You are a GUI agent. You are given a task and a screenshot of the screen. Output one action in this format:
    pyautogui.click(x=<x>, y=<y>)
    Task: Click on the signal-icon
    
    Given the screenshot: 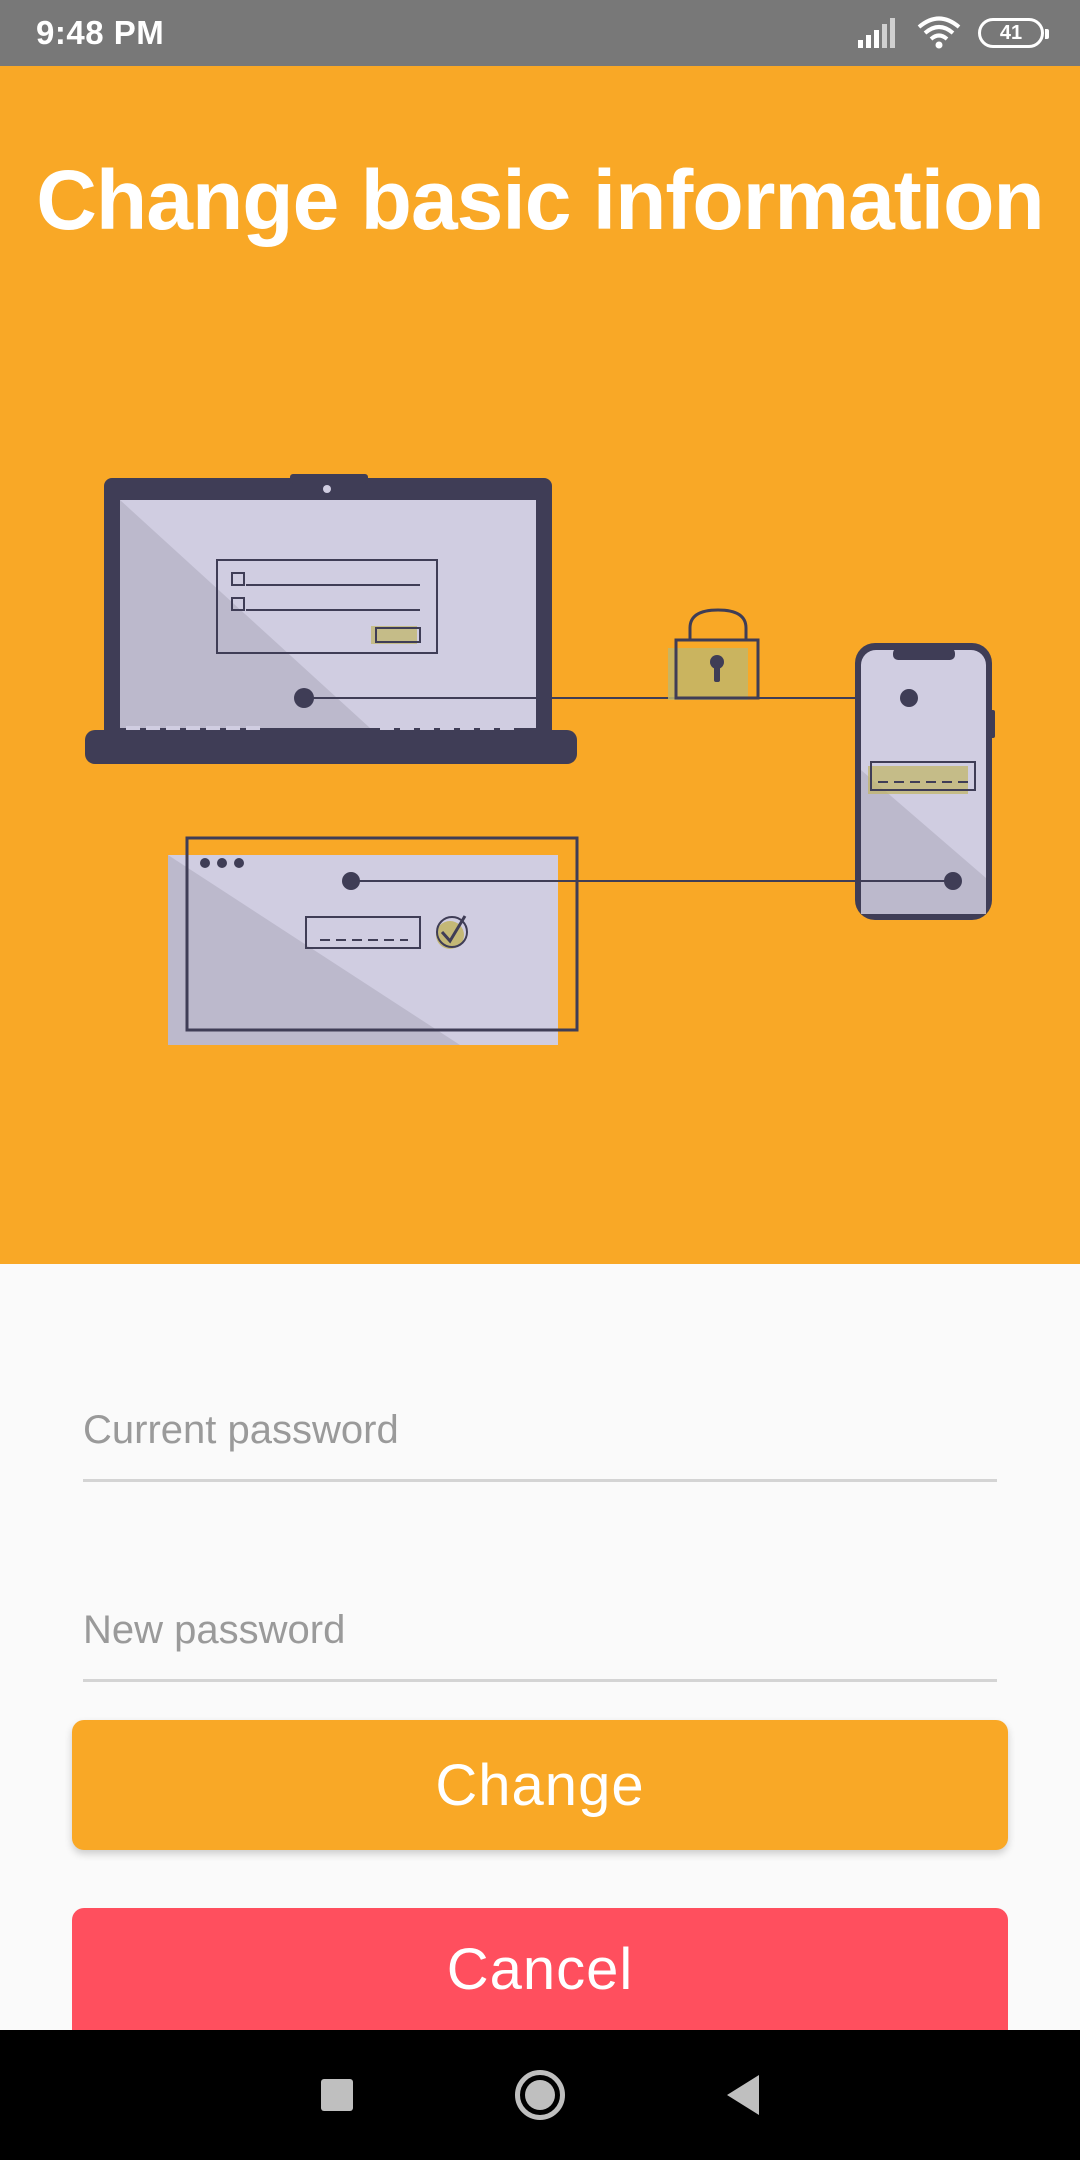 What is the action you would take?
    pyautogui.click(x=876, y=33)
    